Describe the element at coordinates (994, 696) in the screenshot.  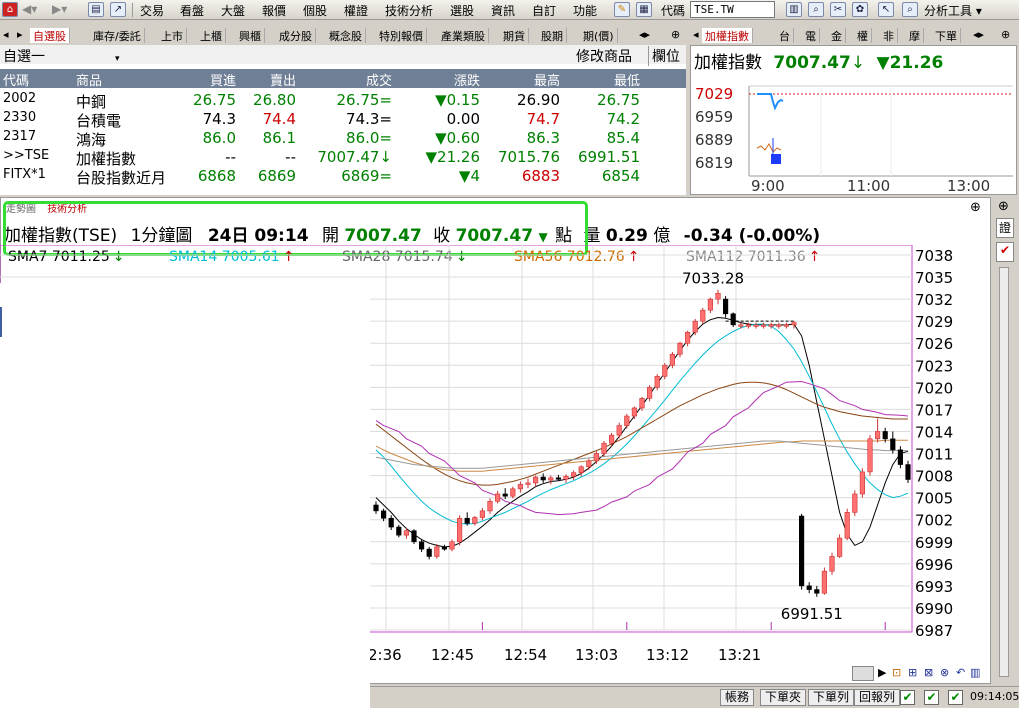
I see `status-clock: 09:14:05` at that location.